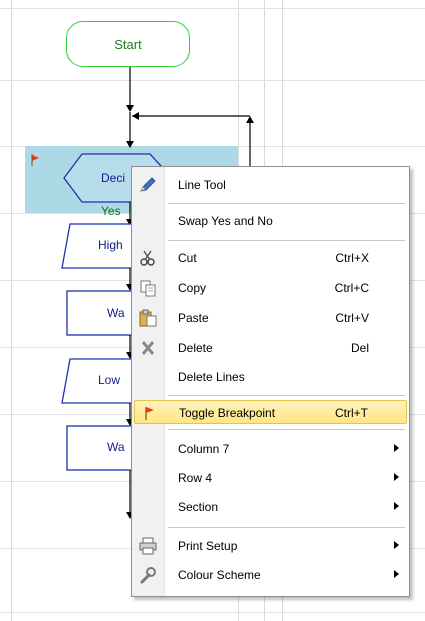 This screenshot has width=425, height=621. Describe the element at coordinates (109, 380) in the screenshot. I see `flow-box-3-text: Low` at that location.